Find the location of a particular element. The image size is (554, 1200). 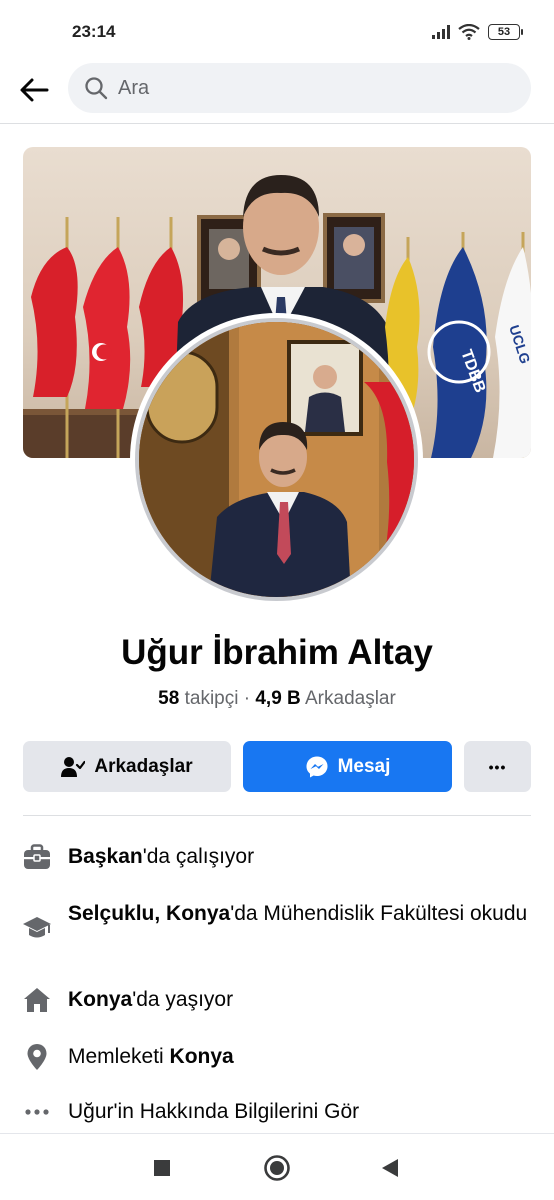

back-arrow-icon is located at coordinates (34, 90).